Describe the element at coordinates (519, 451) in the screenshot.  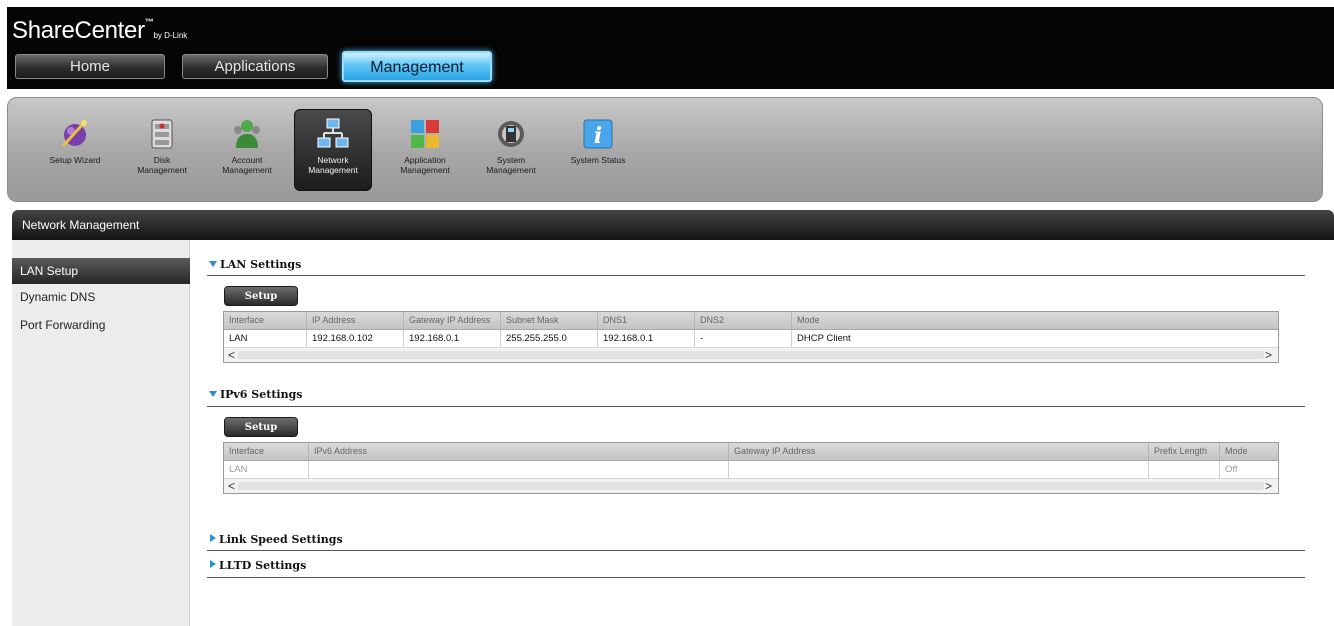
I see `column-header: IPv6 Address` at that location.